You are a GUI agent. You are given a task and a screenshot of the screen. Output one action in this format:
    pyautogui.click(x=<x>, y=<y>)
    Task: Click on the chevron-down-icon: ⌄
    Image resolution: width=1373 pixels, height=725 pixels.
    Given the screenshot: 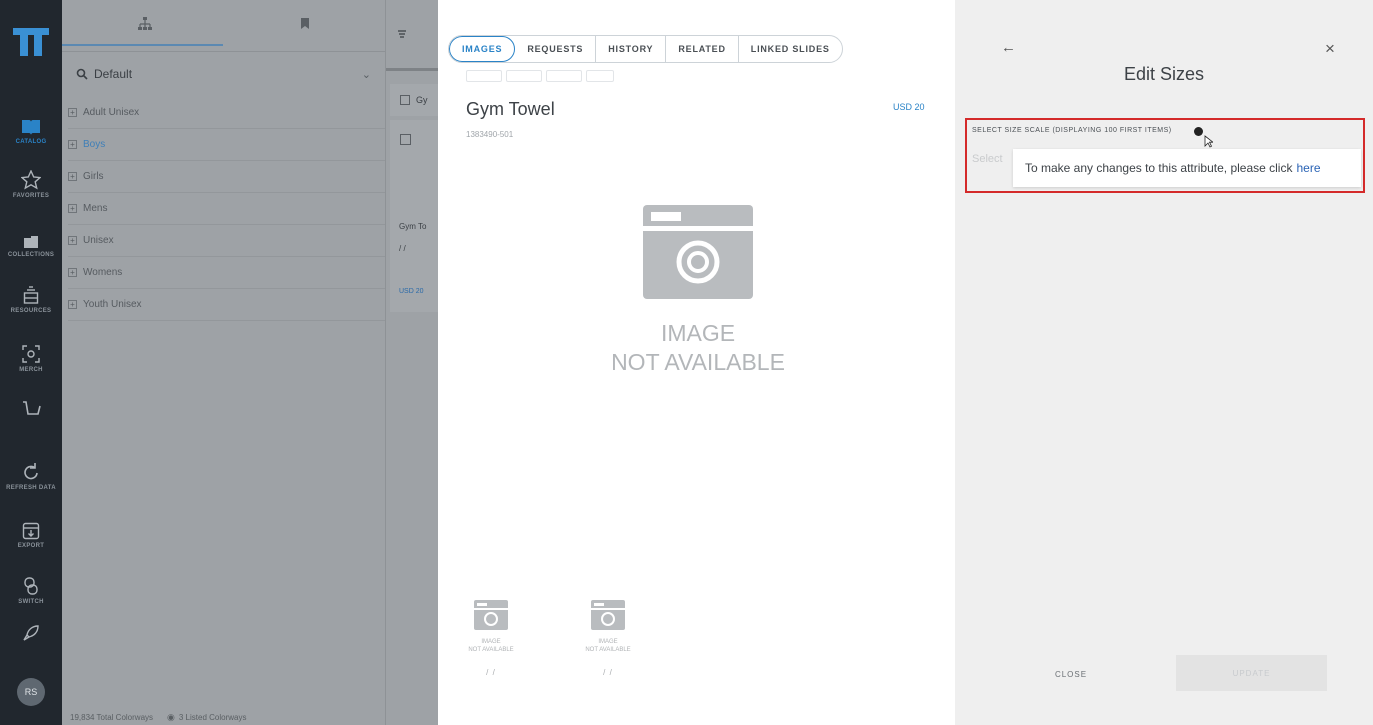 What is the action you would take?
    pyautogui.click(x=366, y=74)
    